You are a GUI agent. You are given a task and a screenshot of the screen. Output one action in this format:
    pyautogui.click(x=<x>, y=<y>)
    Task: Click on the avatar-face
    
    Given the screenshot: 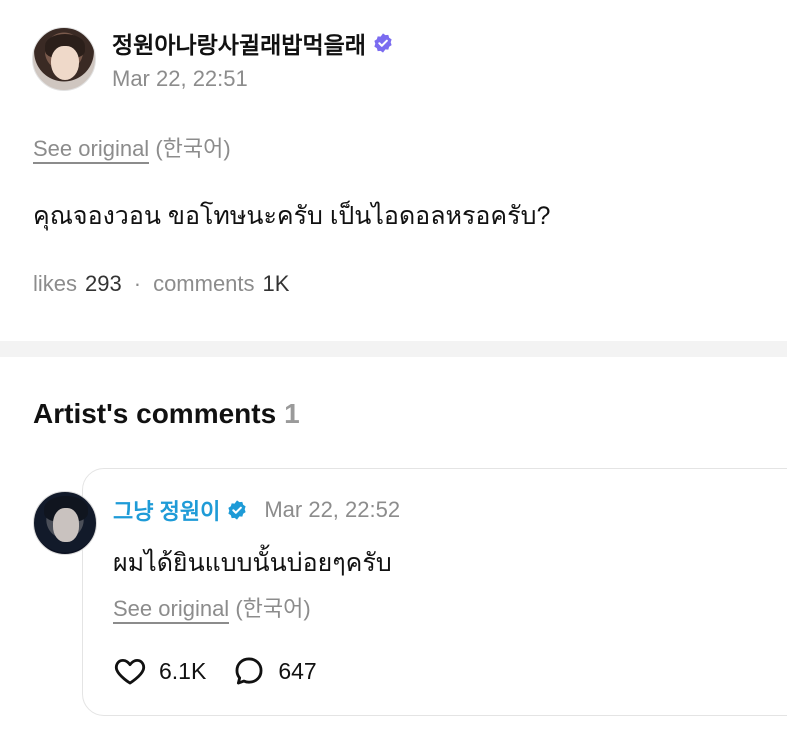 What is the action you would take?
    pyautogui.click(x=65, y=63)
    